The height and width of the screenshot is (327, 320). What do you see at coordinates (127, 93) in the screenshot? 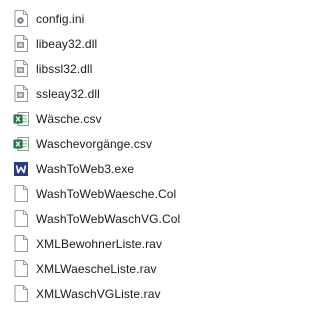
I see `file-item-ssleay32-dll: ssleay32.dll` at bounding box center [127, 93].